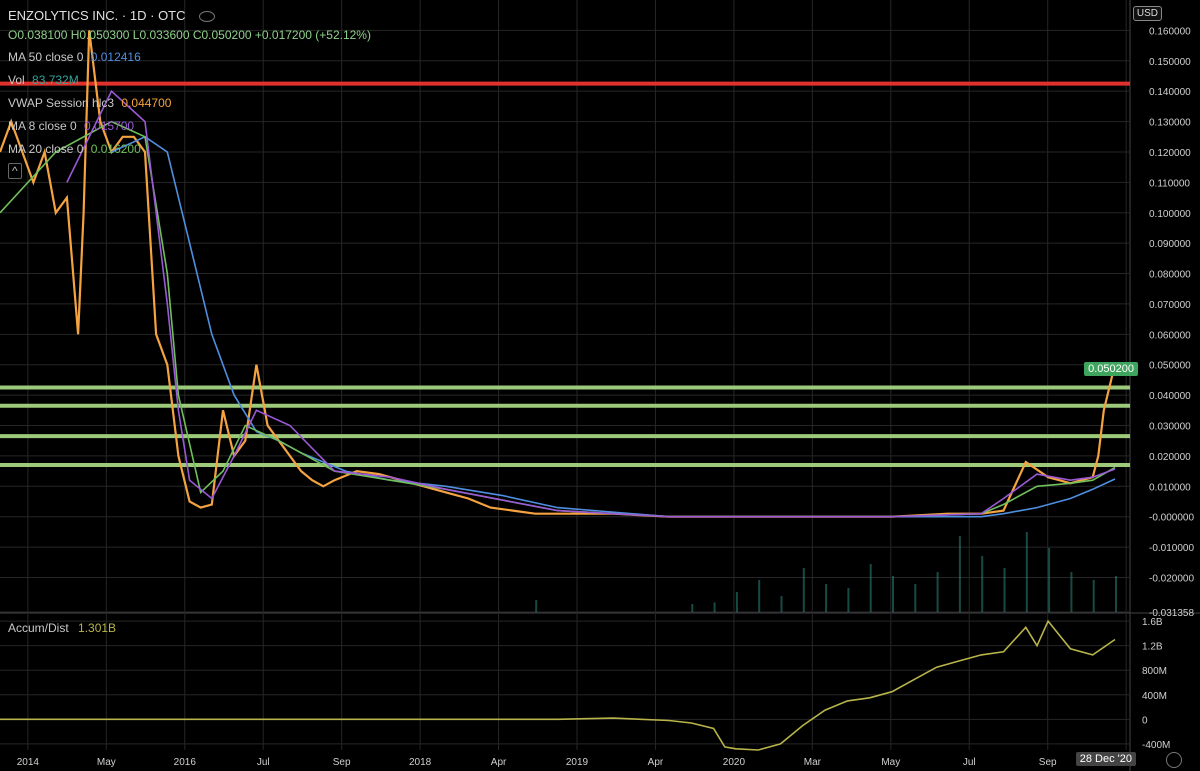  I want to click on indicator-value: 0.015700, so click(109, 126).